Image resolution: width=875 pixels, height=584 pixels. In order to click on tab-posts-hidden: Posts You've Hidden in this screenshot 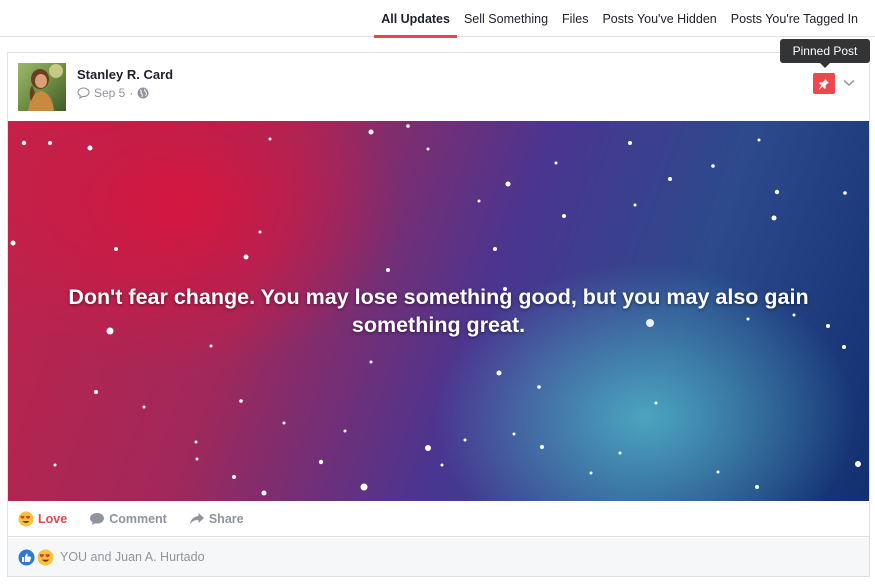, I will do `click(659, 18)`.